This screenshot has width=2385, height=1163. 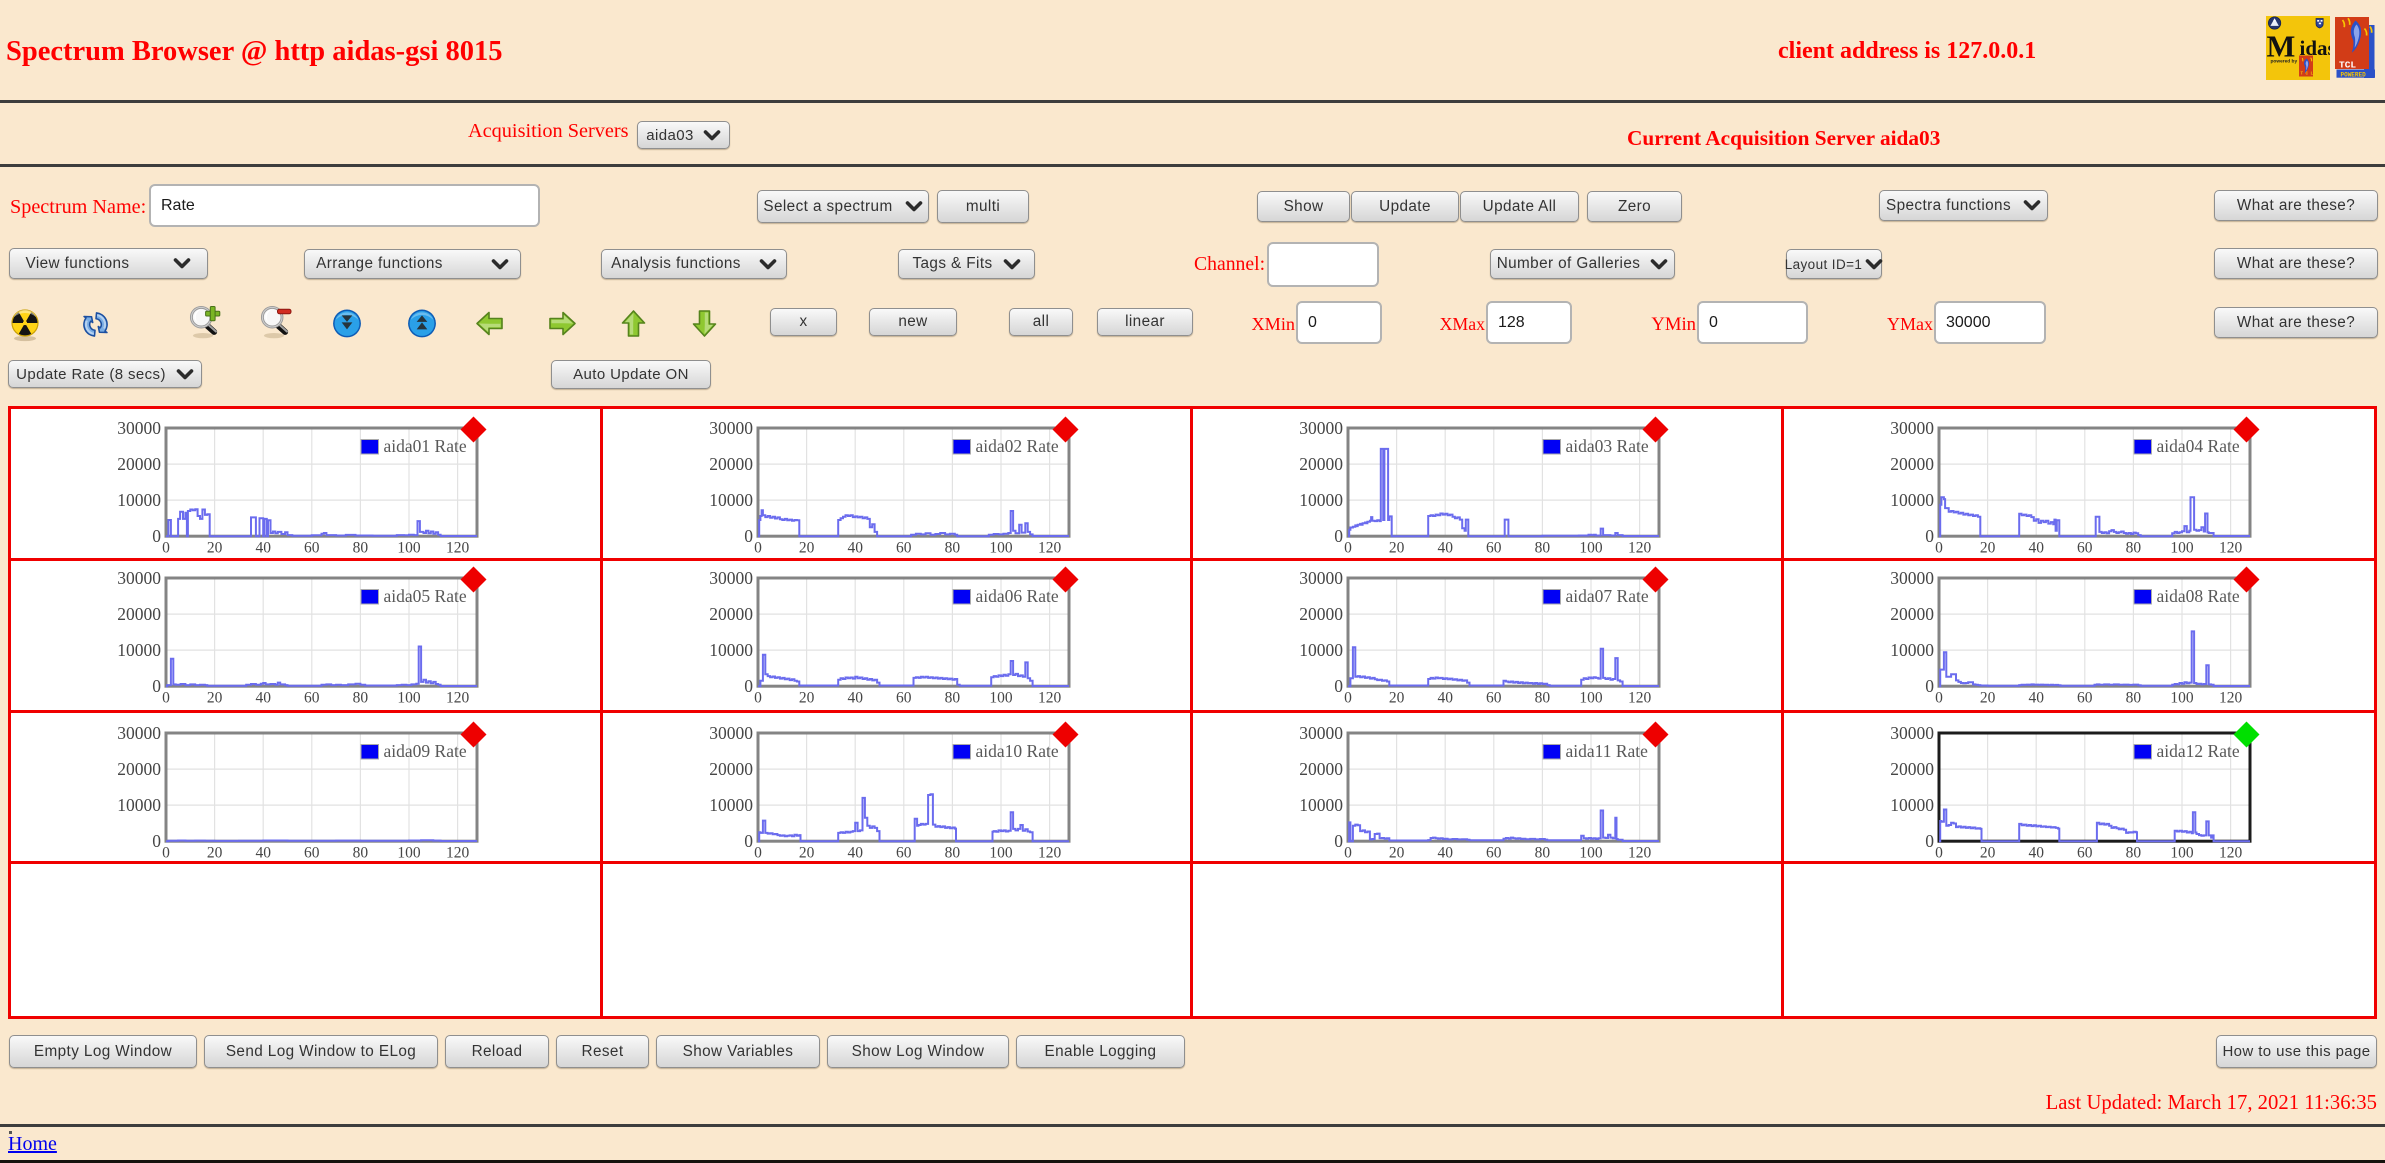 I want to click on svg-text: aida08 Rate, so click(x=2198, y=596).